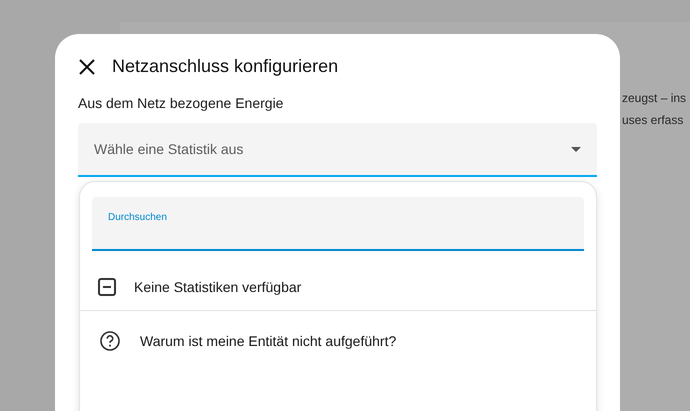 This screenshot has width=690, height=411. I want to click on menu-item: Warum ist meine Entität nicht aufgeführt?, so click(338, 334).